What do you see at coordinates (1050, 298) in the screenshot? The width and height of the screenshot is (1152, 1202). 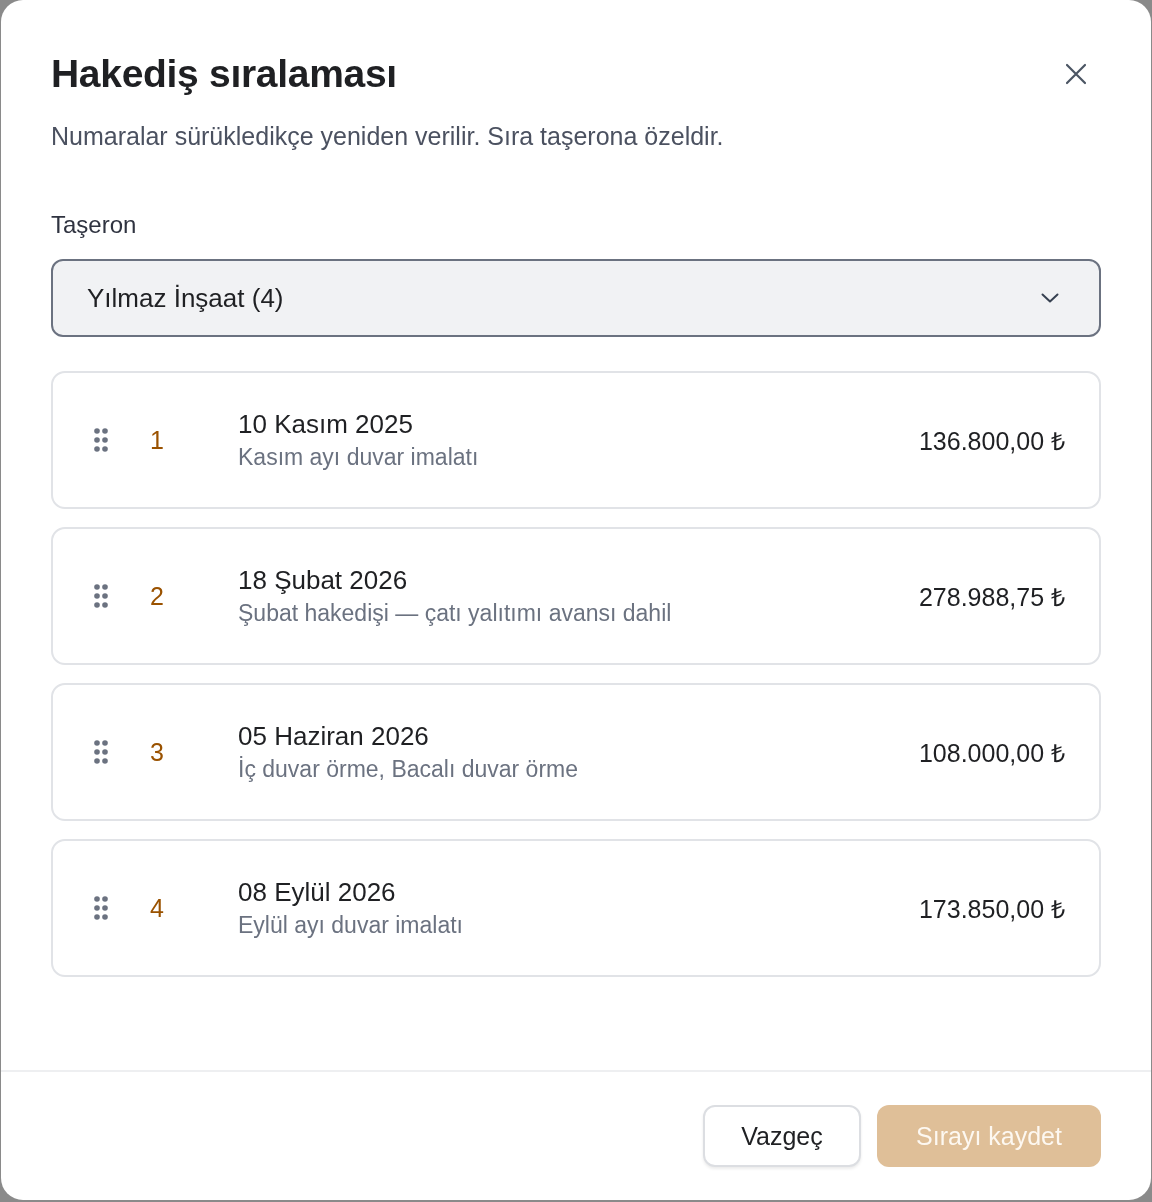 I see `chevron-down-icon` at bounding box center [1050, 298].